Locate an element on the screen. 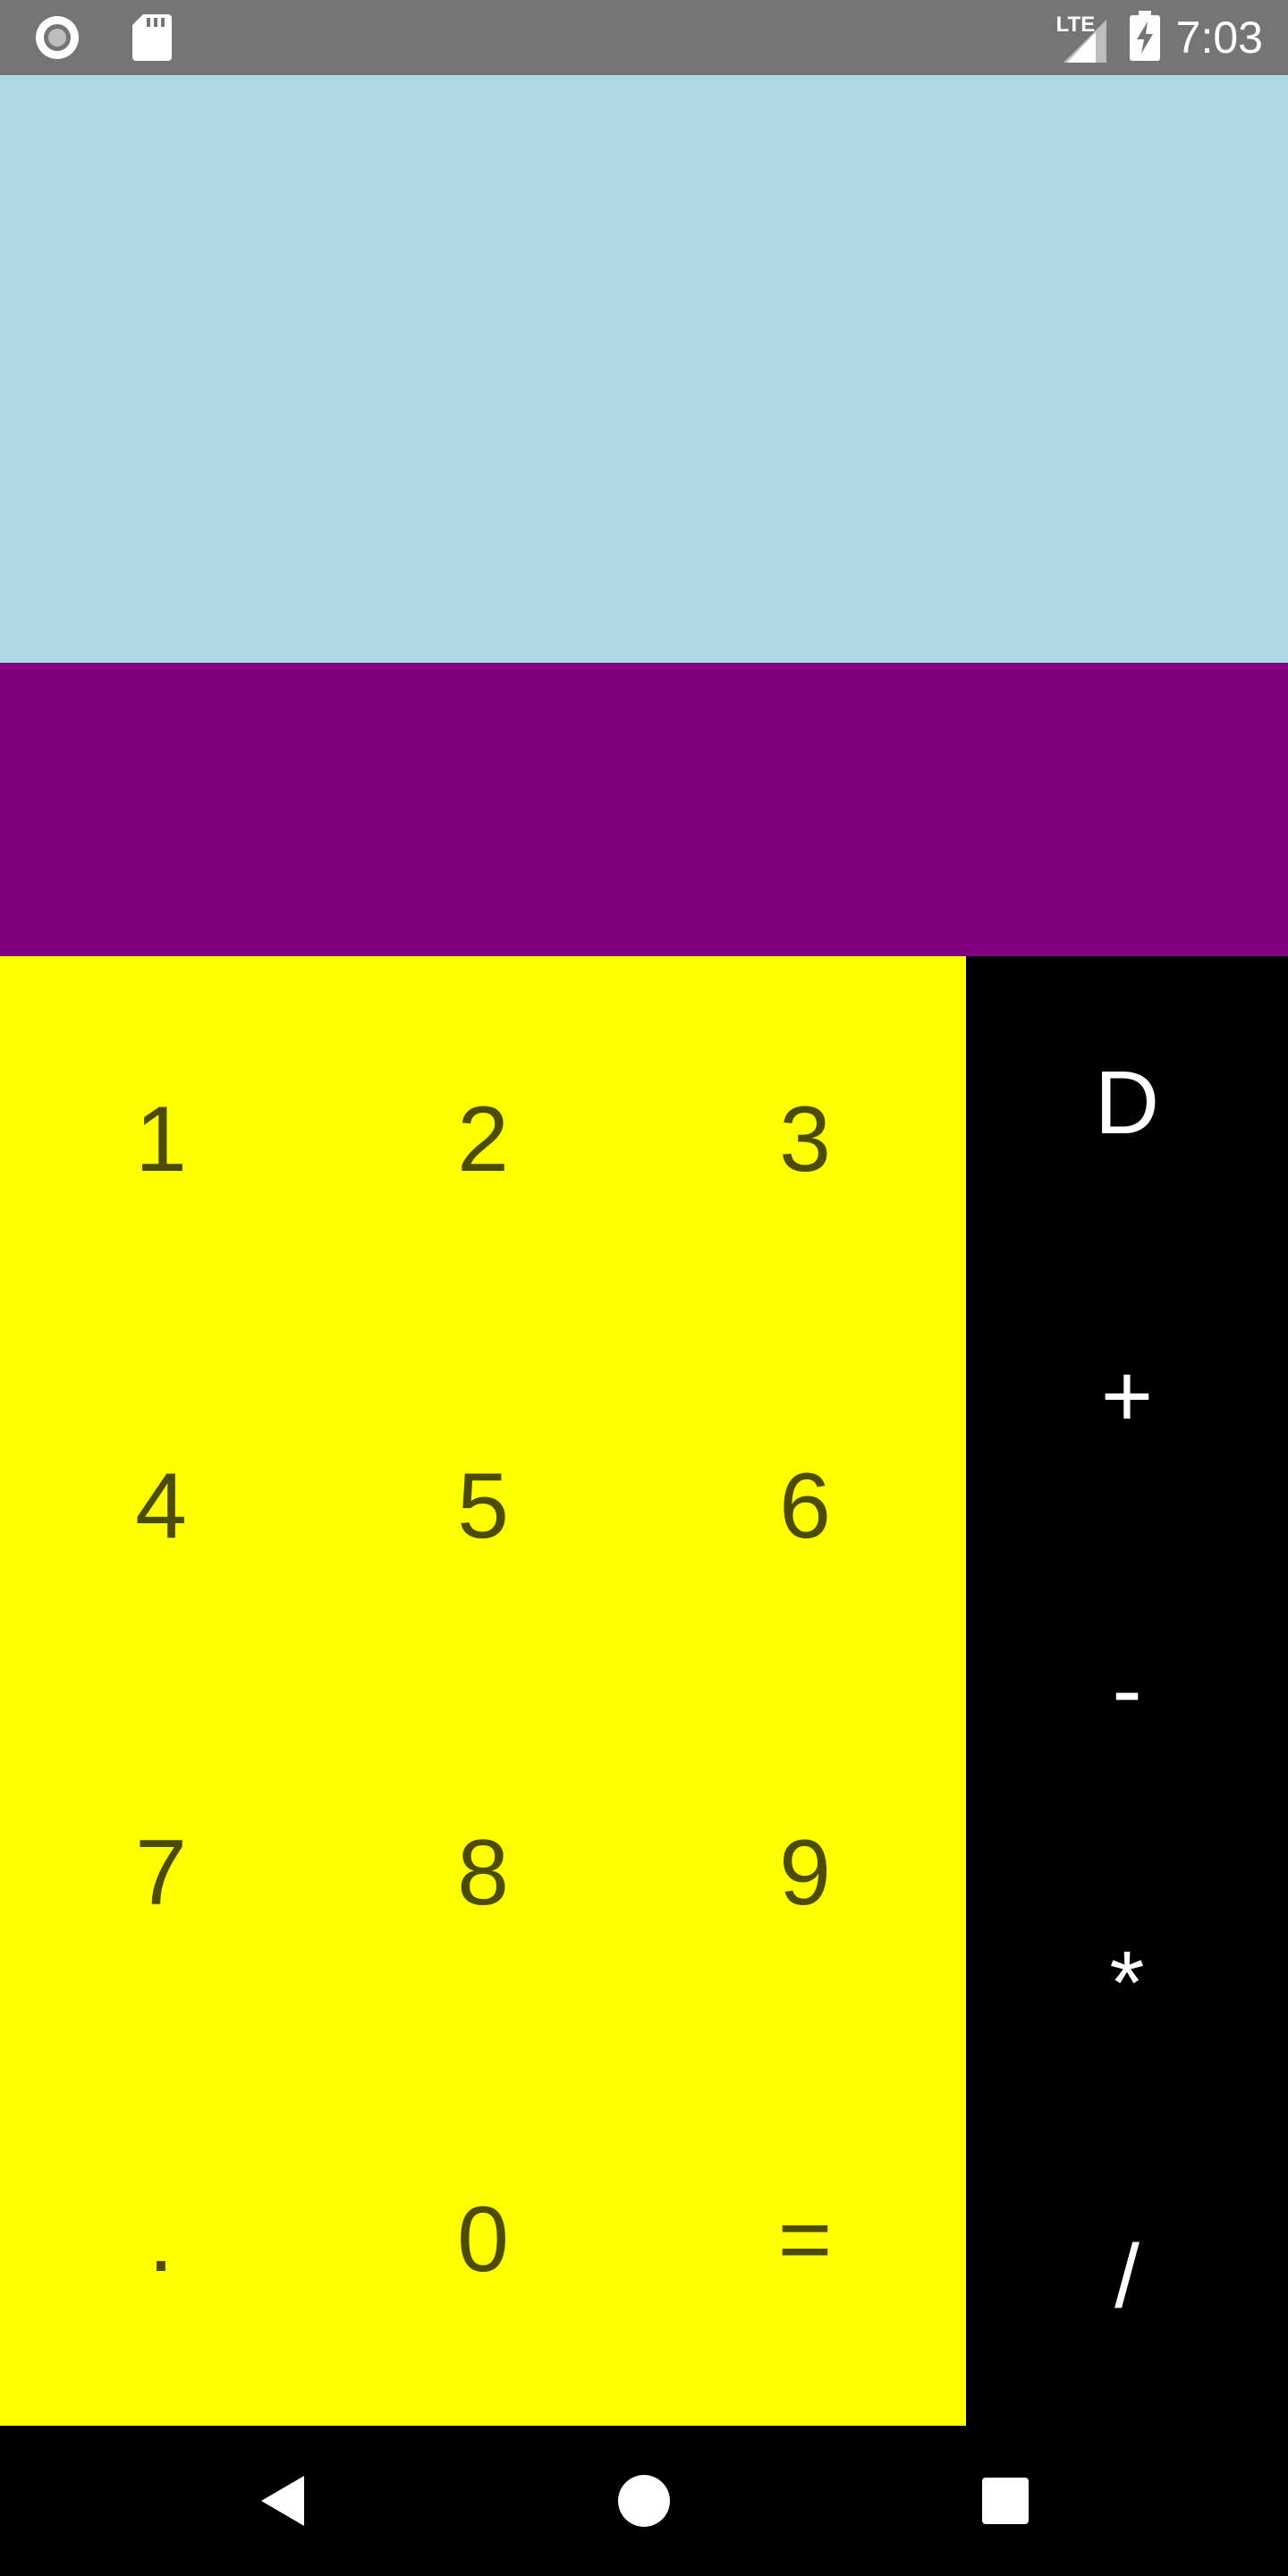 The width and height of the screenshot is (1288, 2576). battery-charging-icon is located at coordinates (1144, 37).